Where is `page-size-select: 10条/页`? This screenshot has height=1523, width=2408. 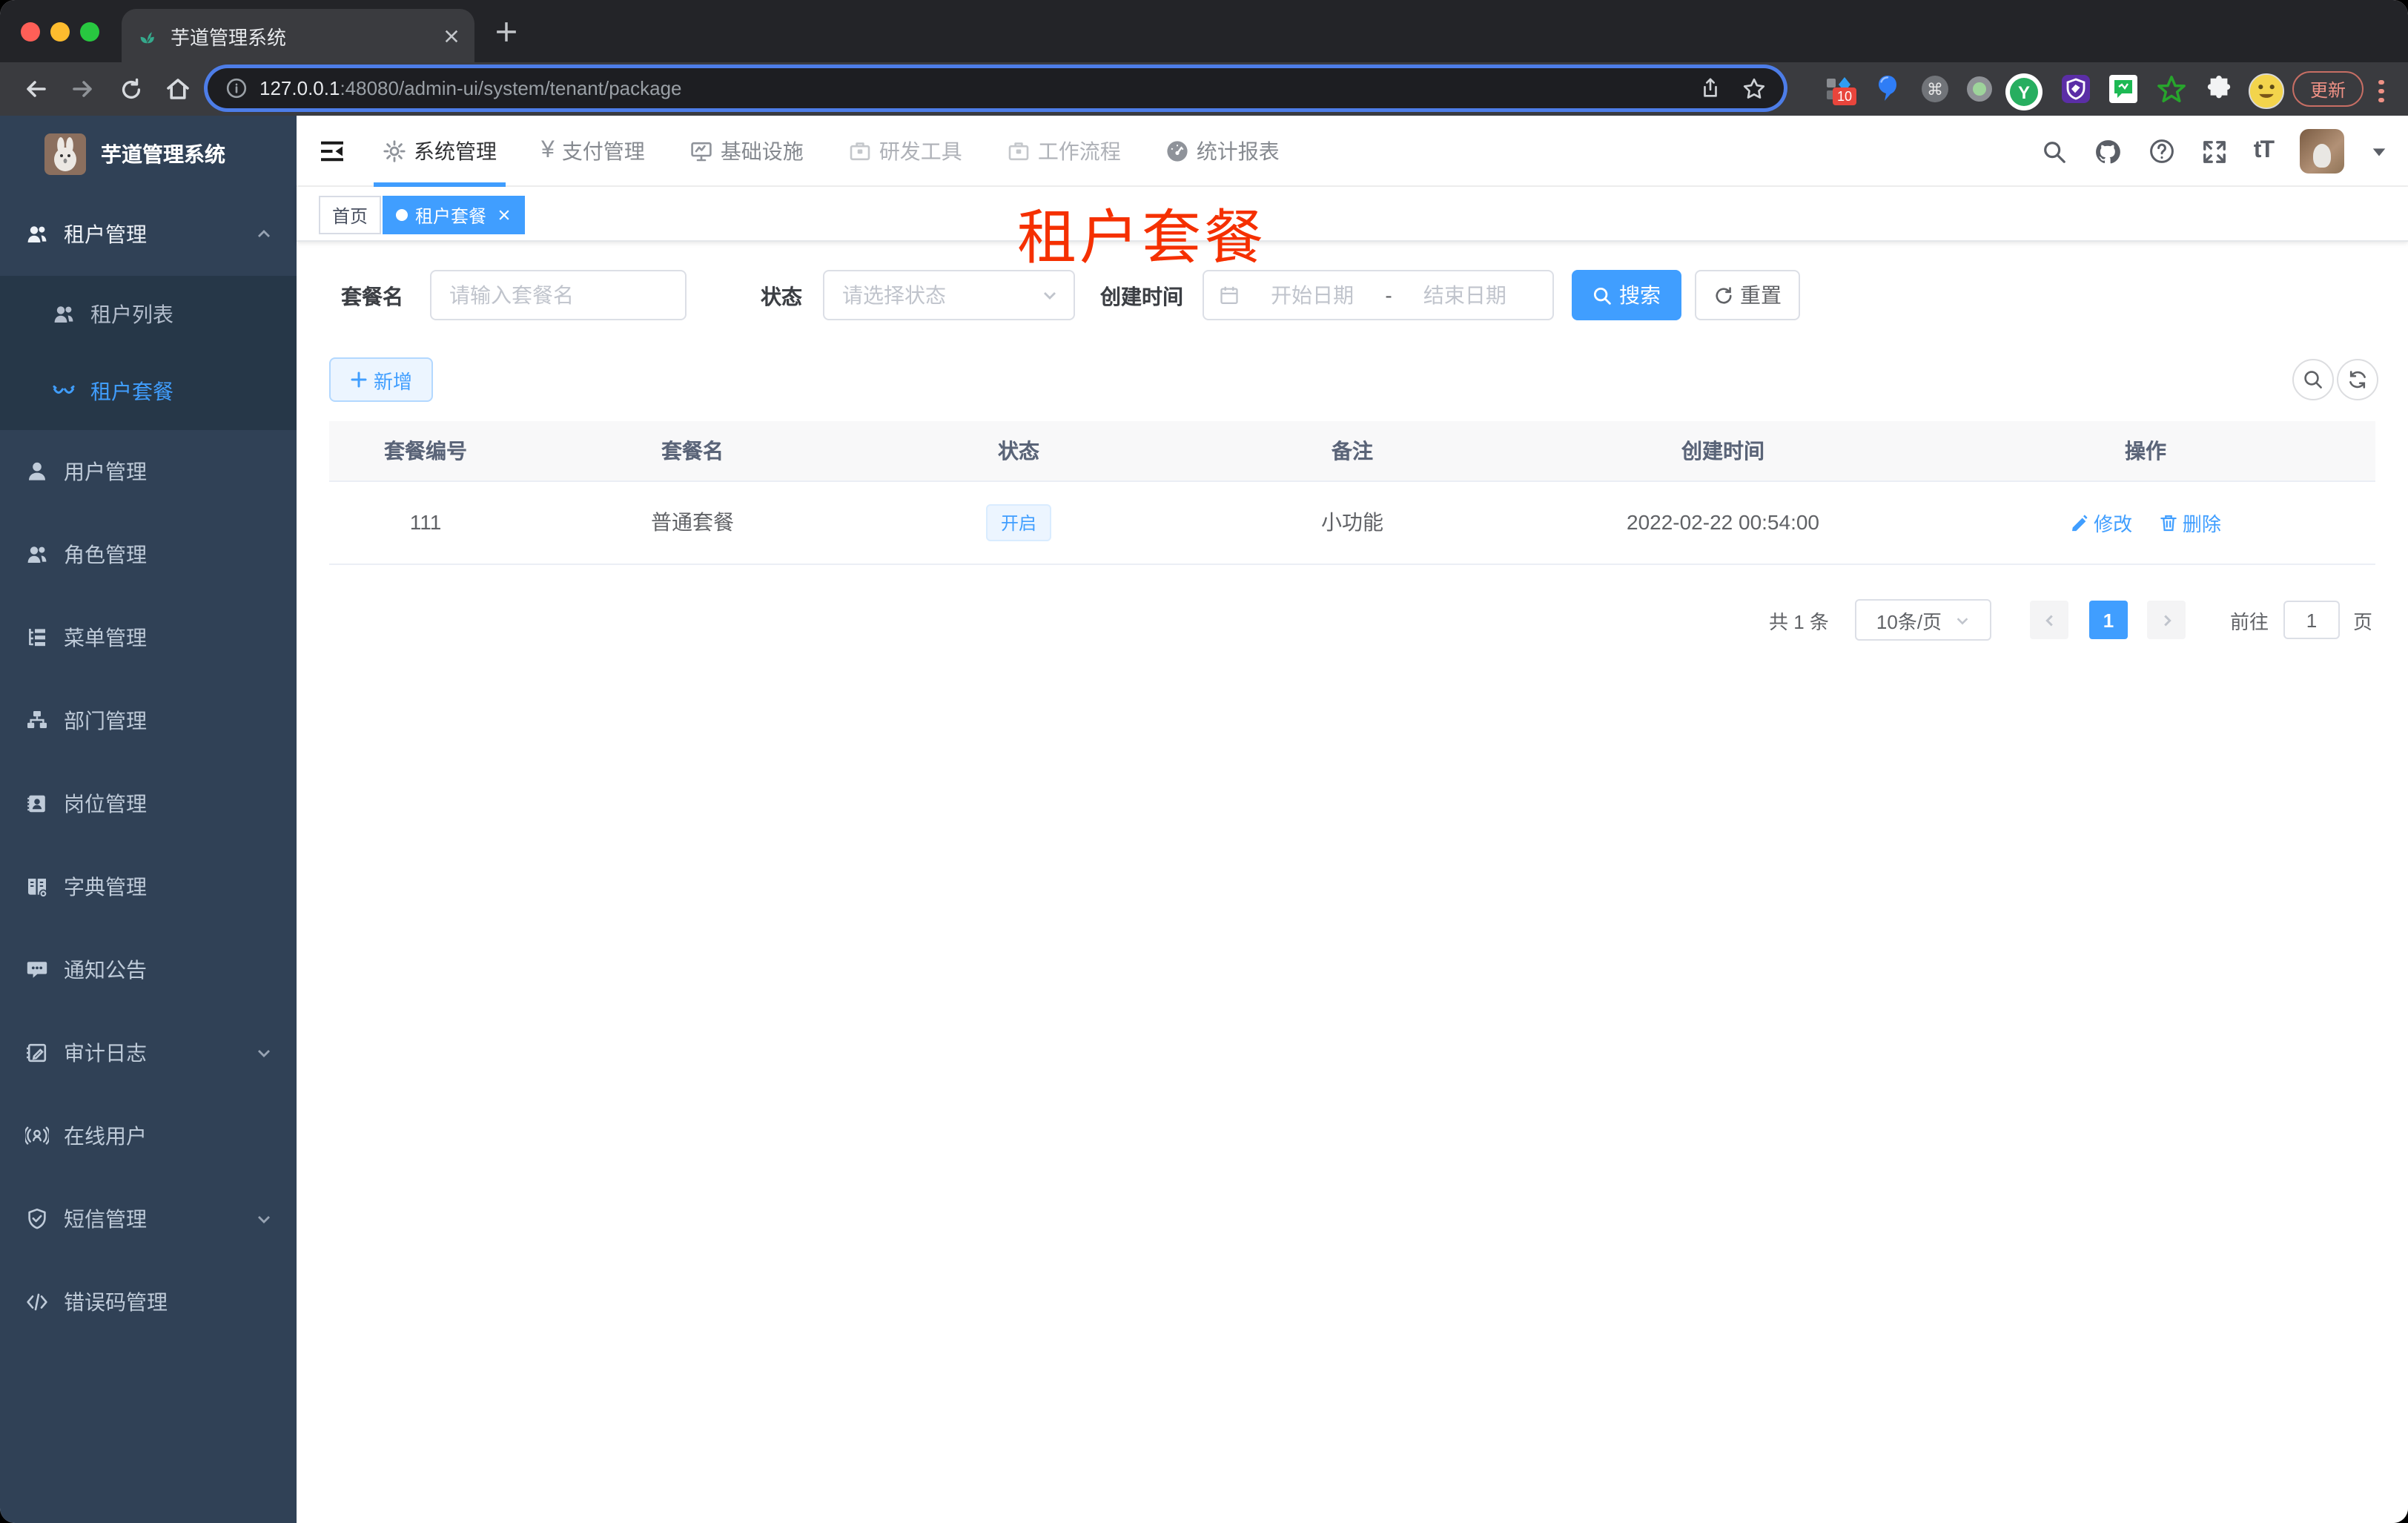
page-size-select: 10条/页 is located at coordinates (1923, 620).